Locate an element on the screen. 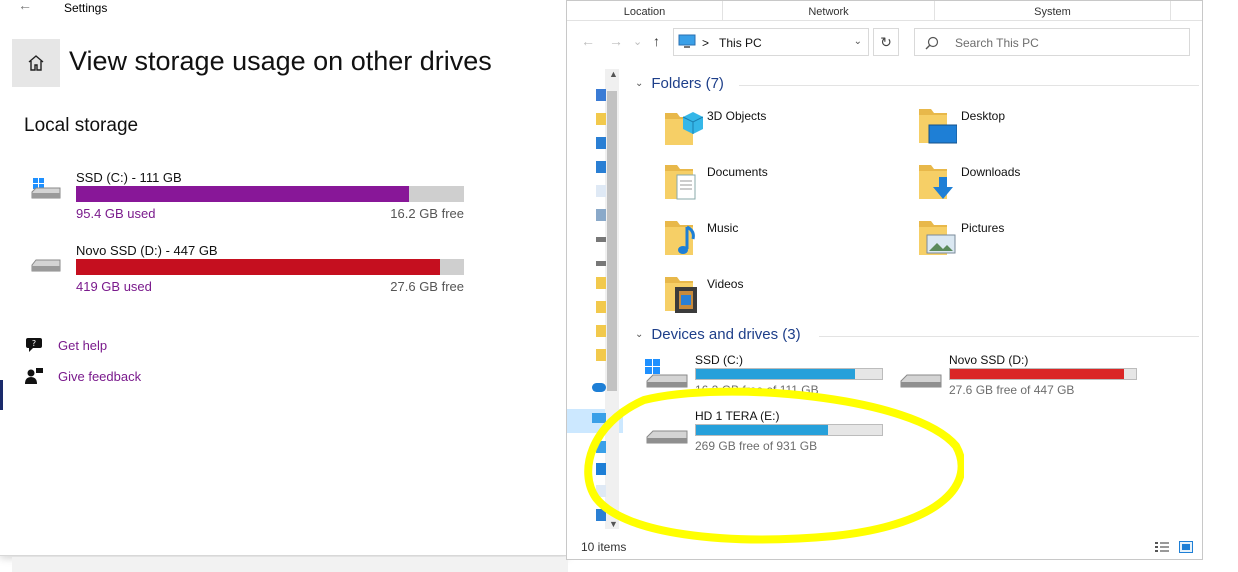  drive-d: Novo SSD (D:) 27.6 GB free of 447 GB is located at coordinates (1027, 378).